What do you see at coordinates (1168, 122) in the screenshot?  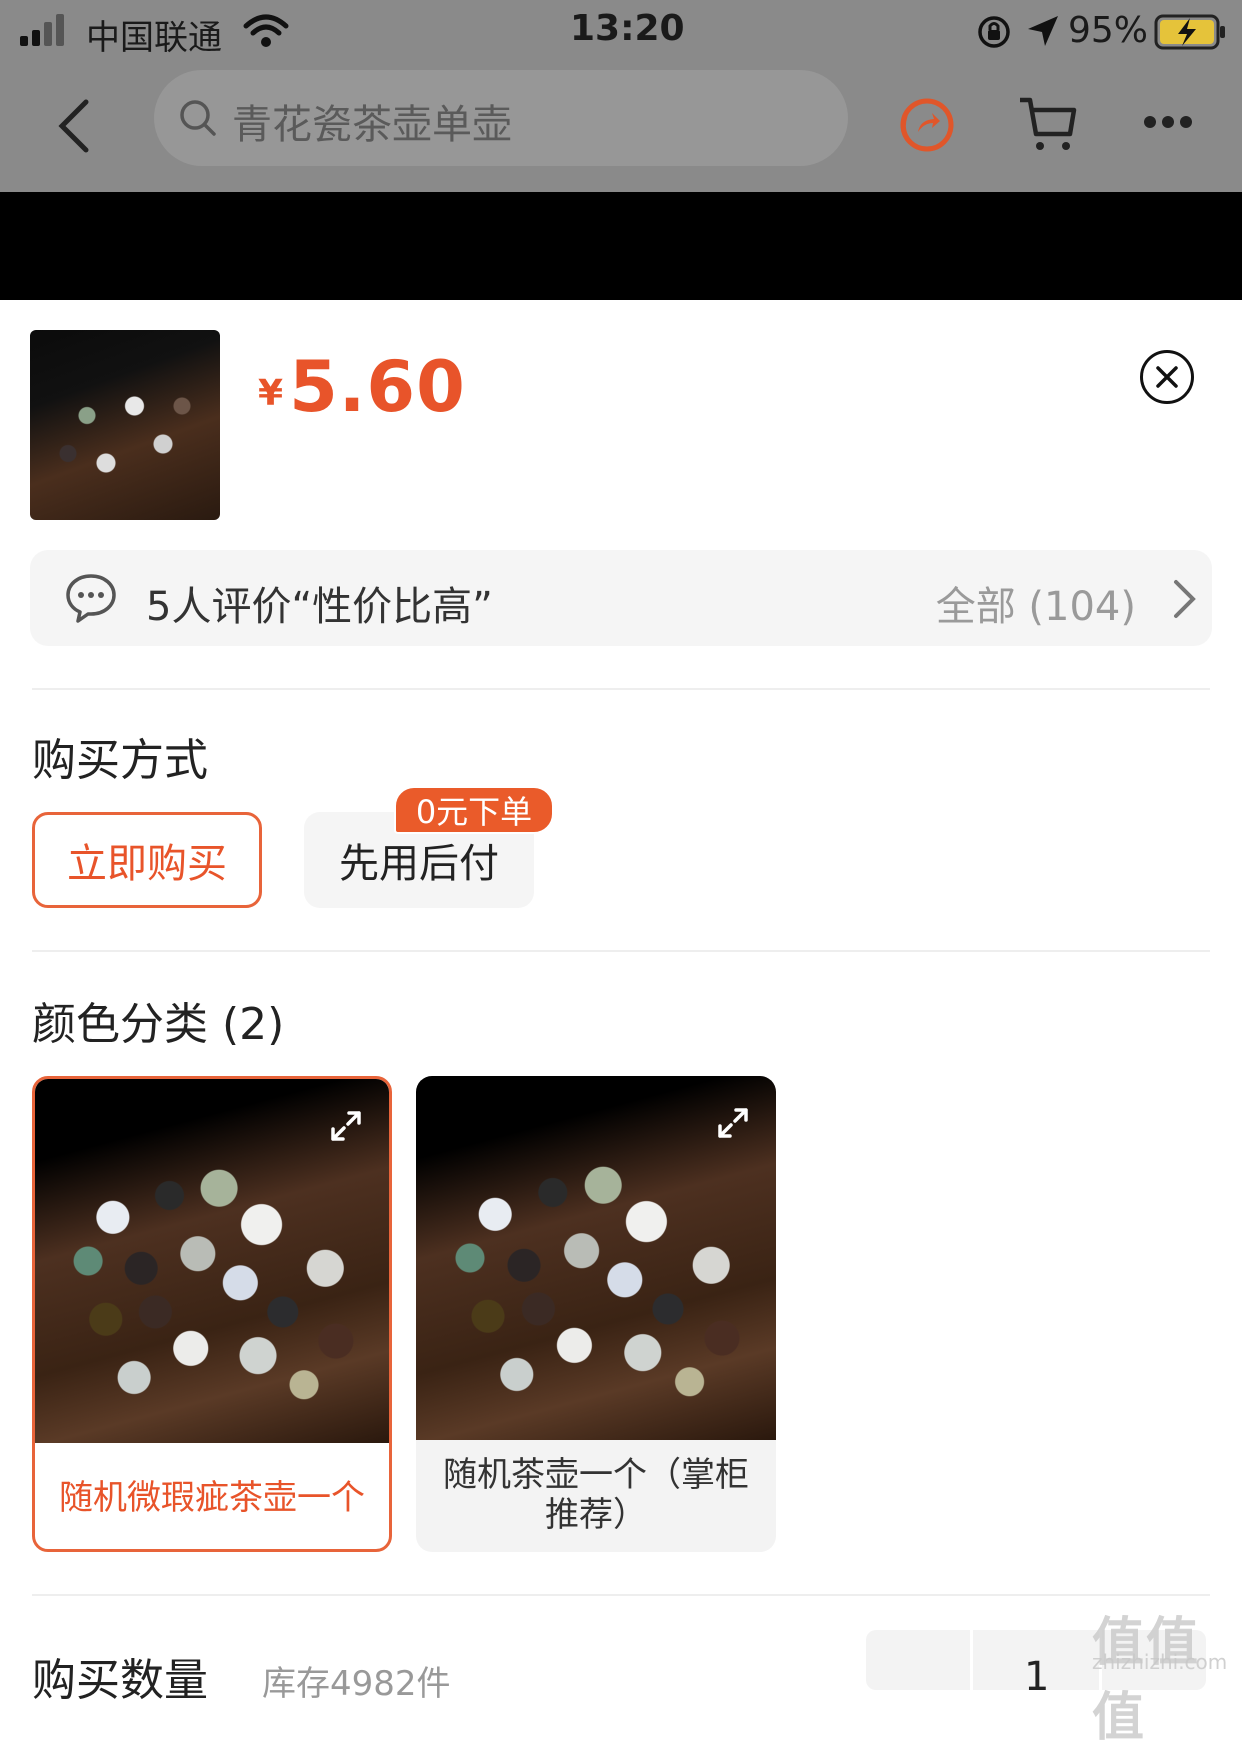 I see `more-icon` at bounding box center [1168, 122].